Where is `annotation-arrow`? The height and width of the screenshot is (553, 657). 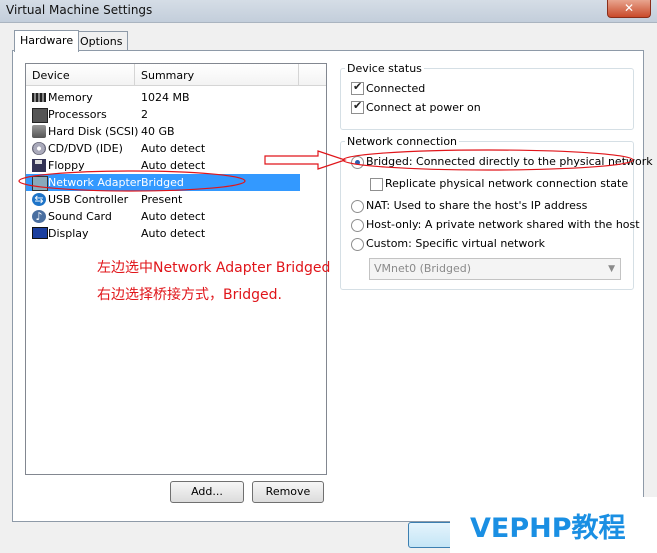
annotation-arrow is located at coordinates (305, 160).